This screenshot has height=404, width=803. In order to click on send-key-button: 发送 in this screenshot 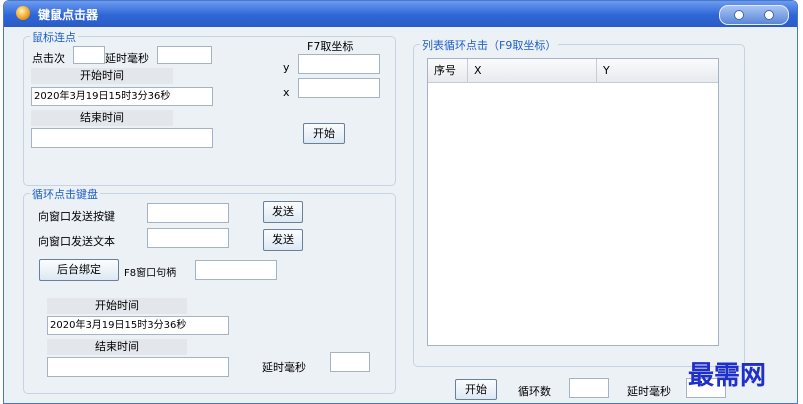, I will do `click(283, 212)`.